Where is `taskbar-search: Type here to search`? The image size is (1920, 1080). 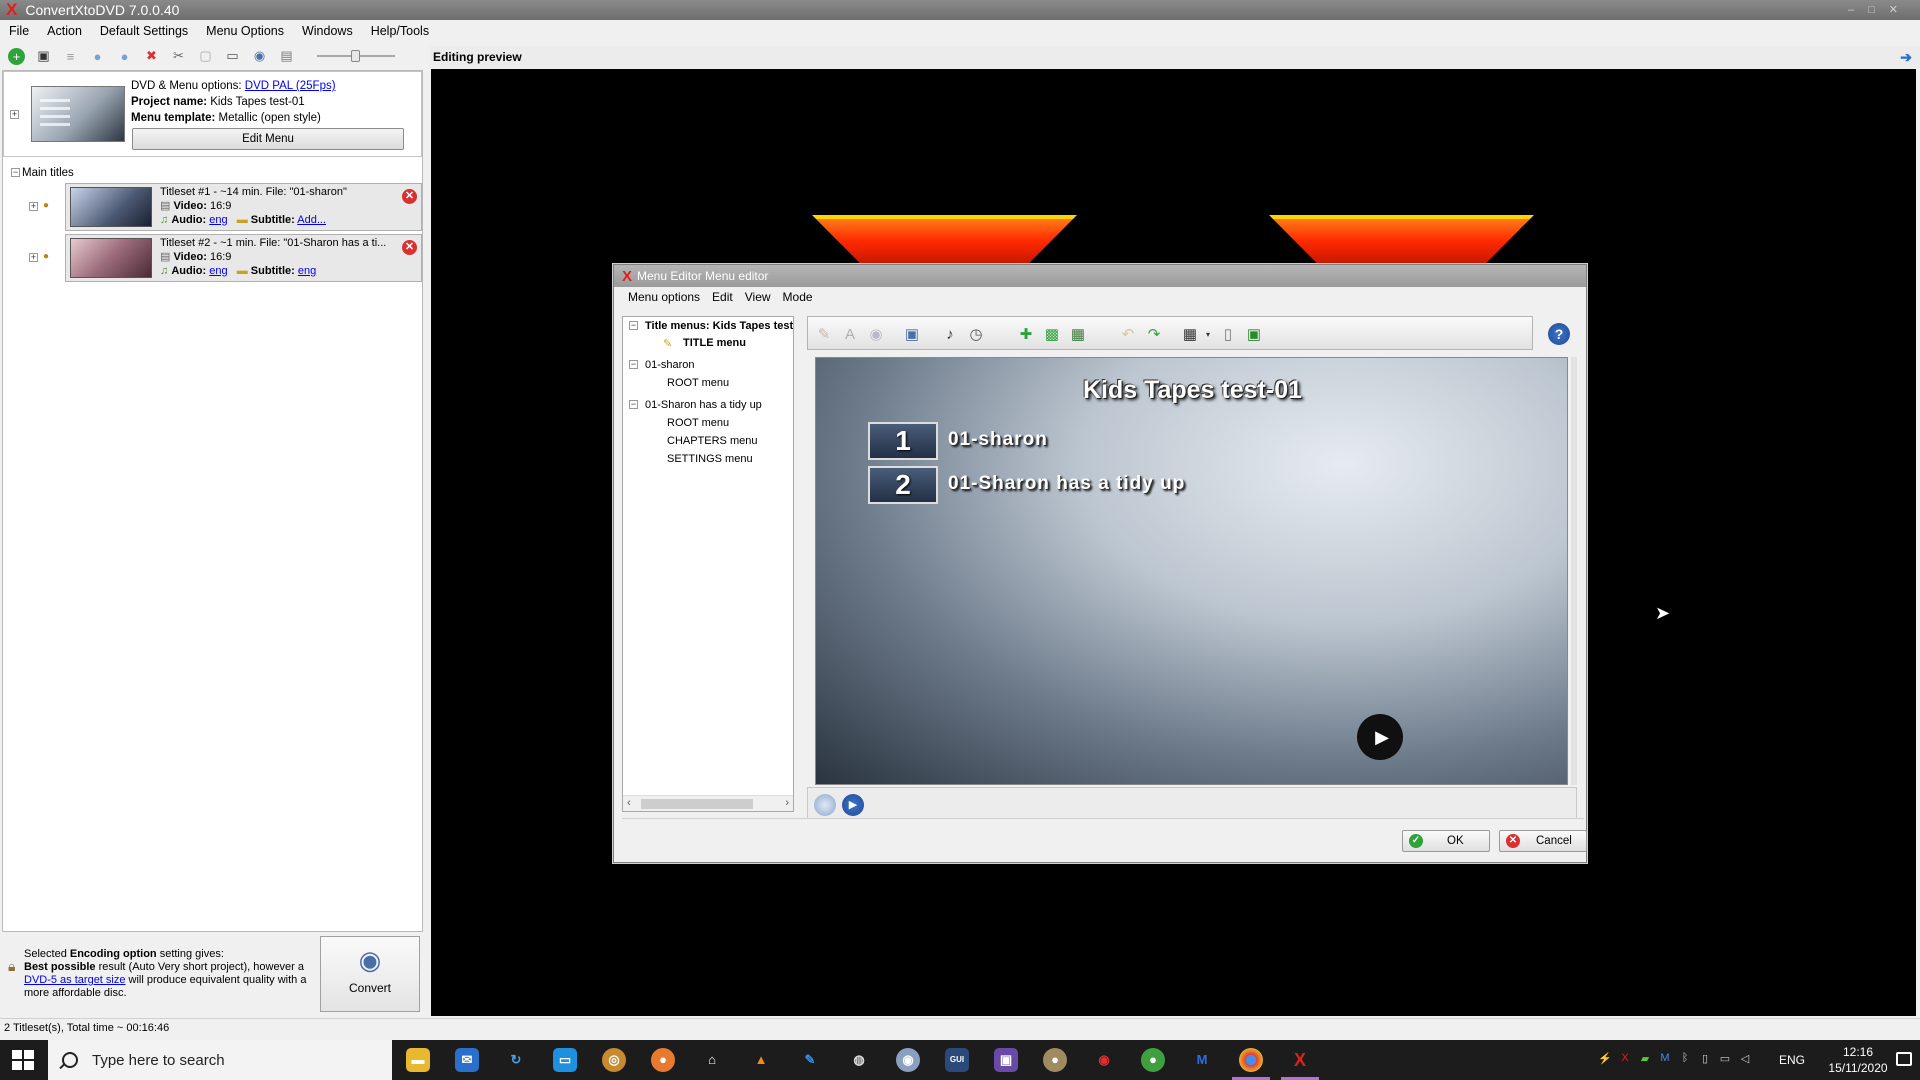 taskbar-search: Type here to search is located at coordinates (220, 1060).